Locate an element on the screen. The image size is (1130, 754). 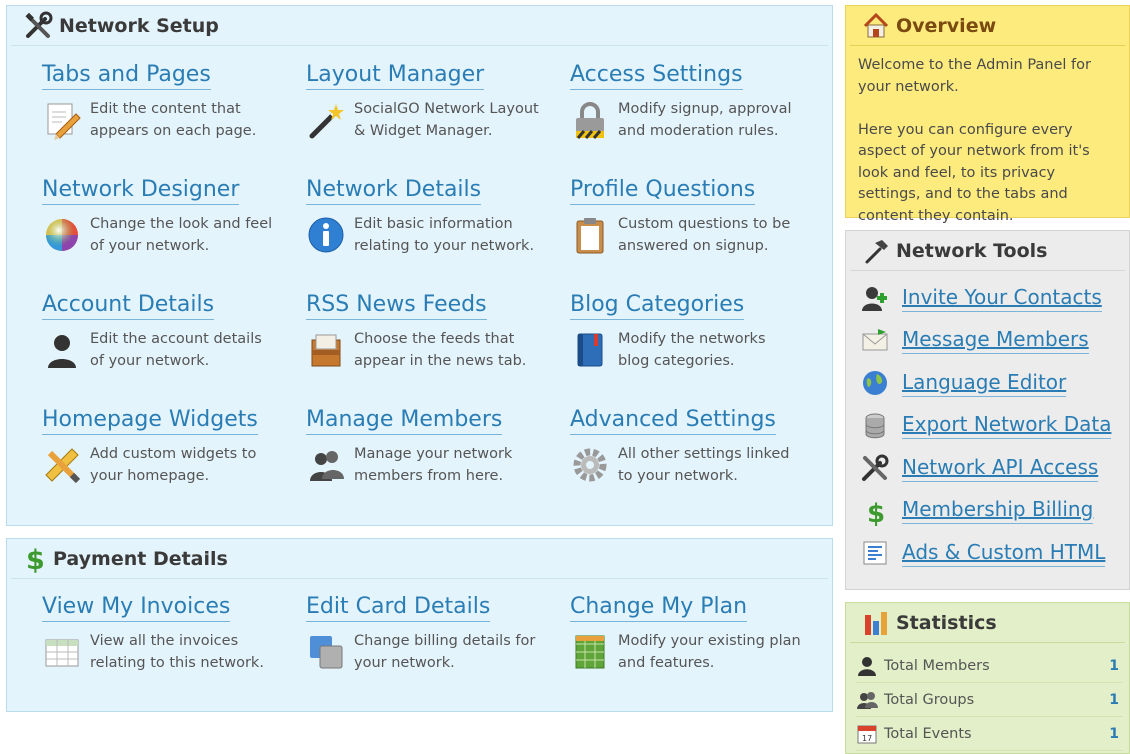
html-doc-icon is located at coordinates (875, 553).